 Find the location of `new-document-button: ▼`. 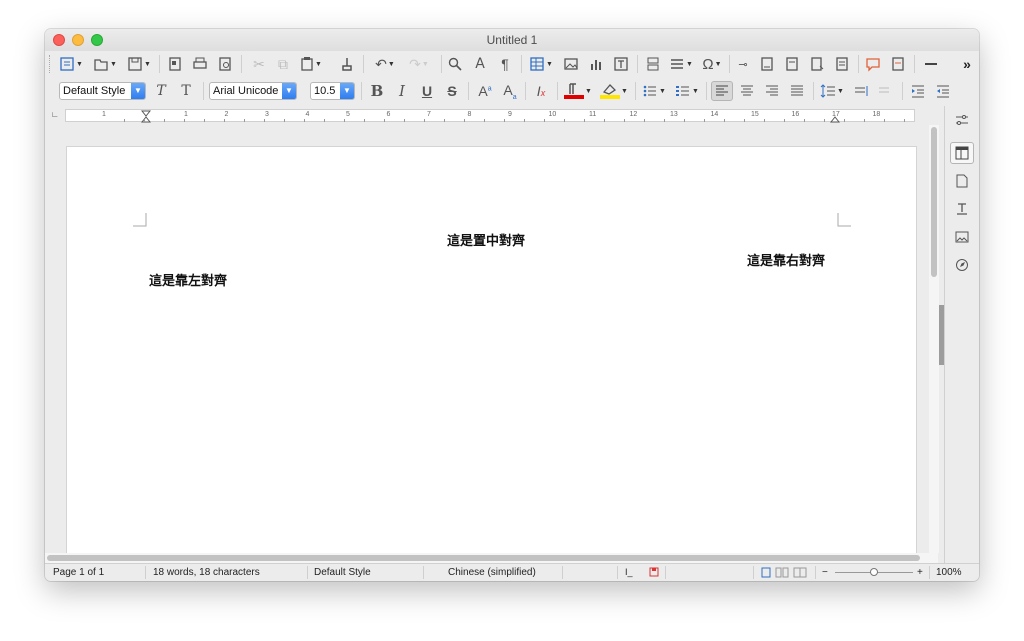

new-document-button: ▼ is located at coordinates (71, 64).